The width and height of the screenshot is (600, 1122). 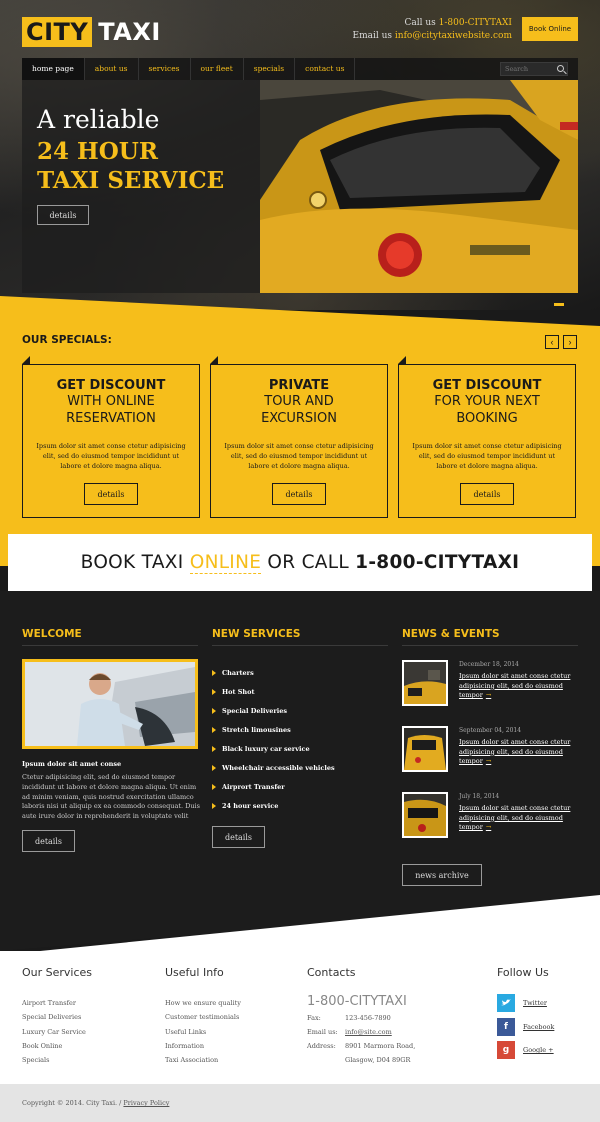 What do you see at coordinates (325, 69) in the screenshot?
I see `nav-item-contact: contact us` at bounding box center [325, 69].